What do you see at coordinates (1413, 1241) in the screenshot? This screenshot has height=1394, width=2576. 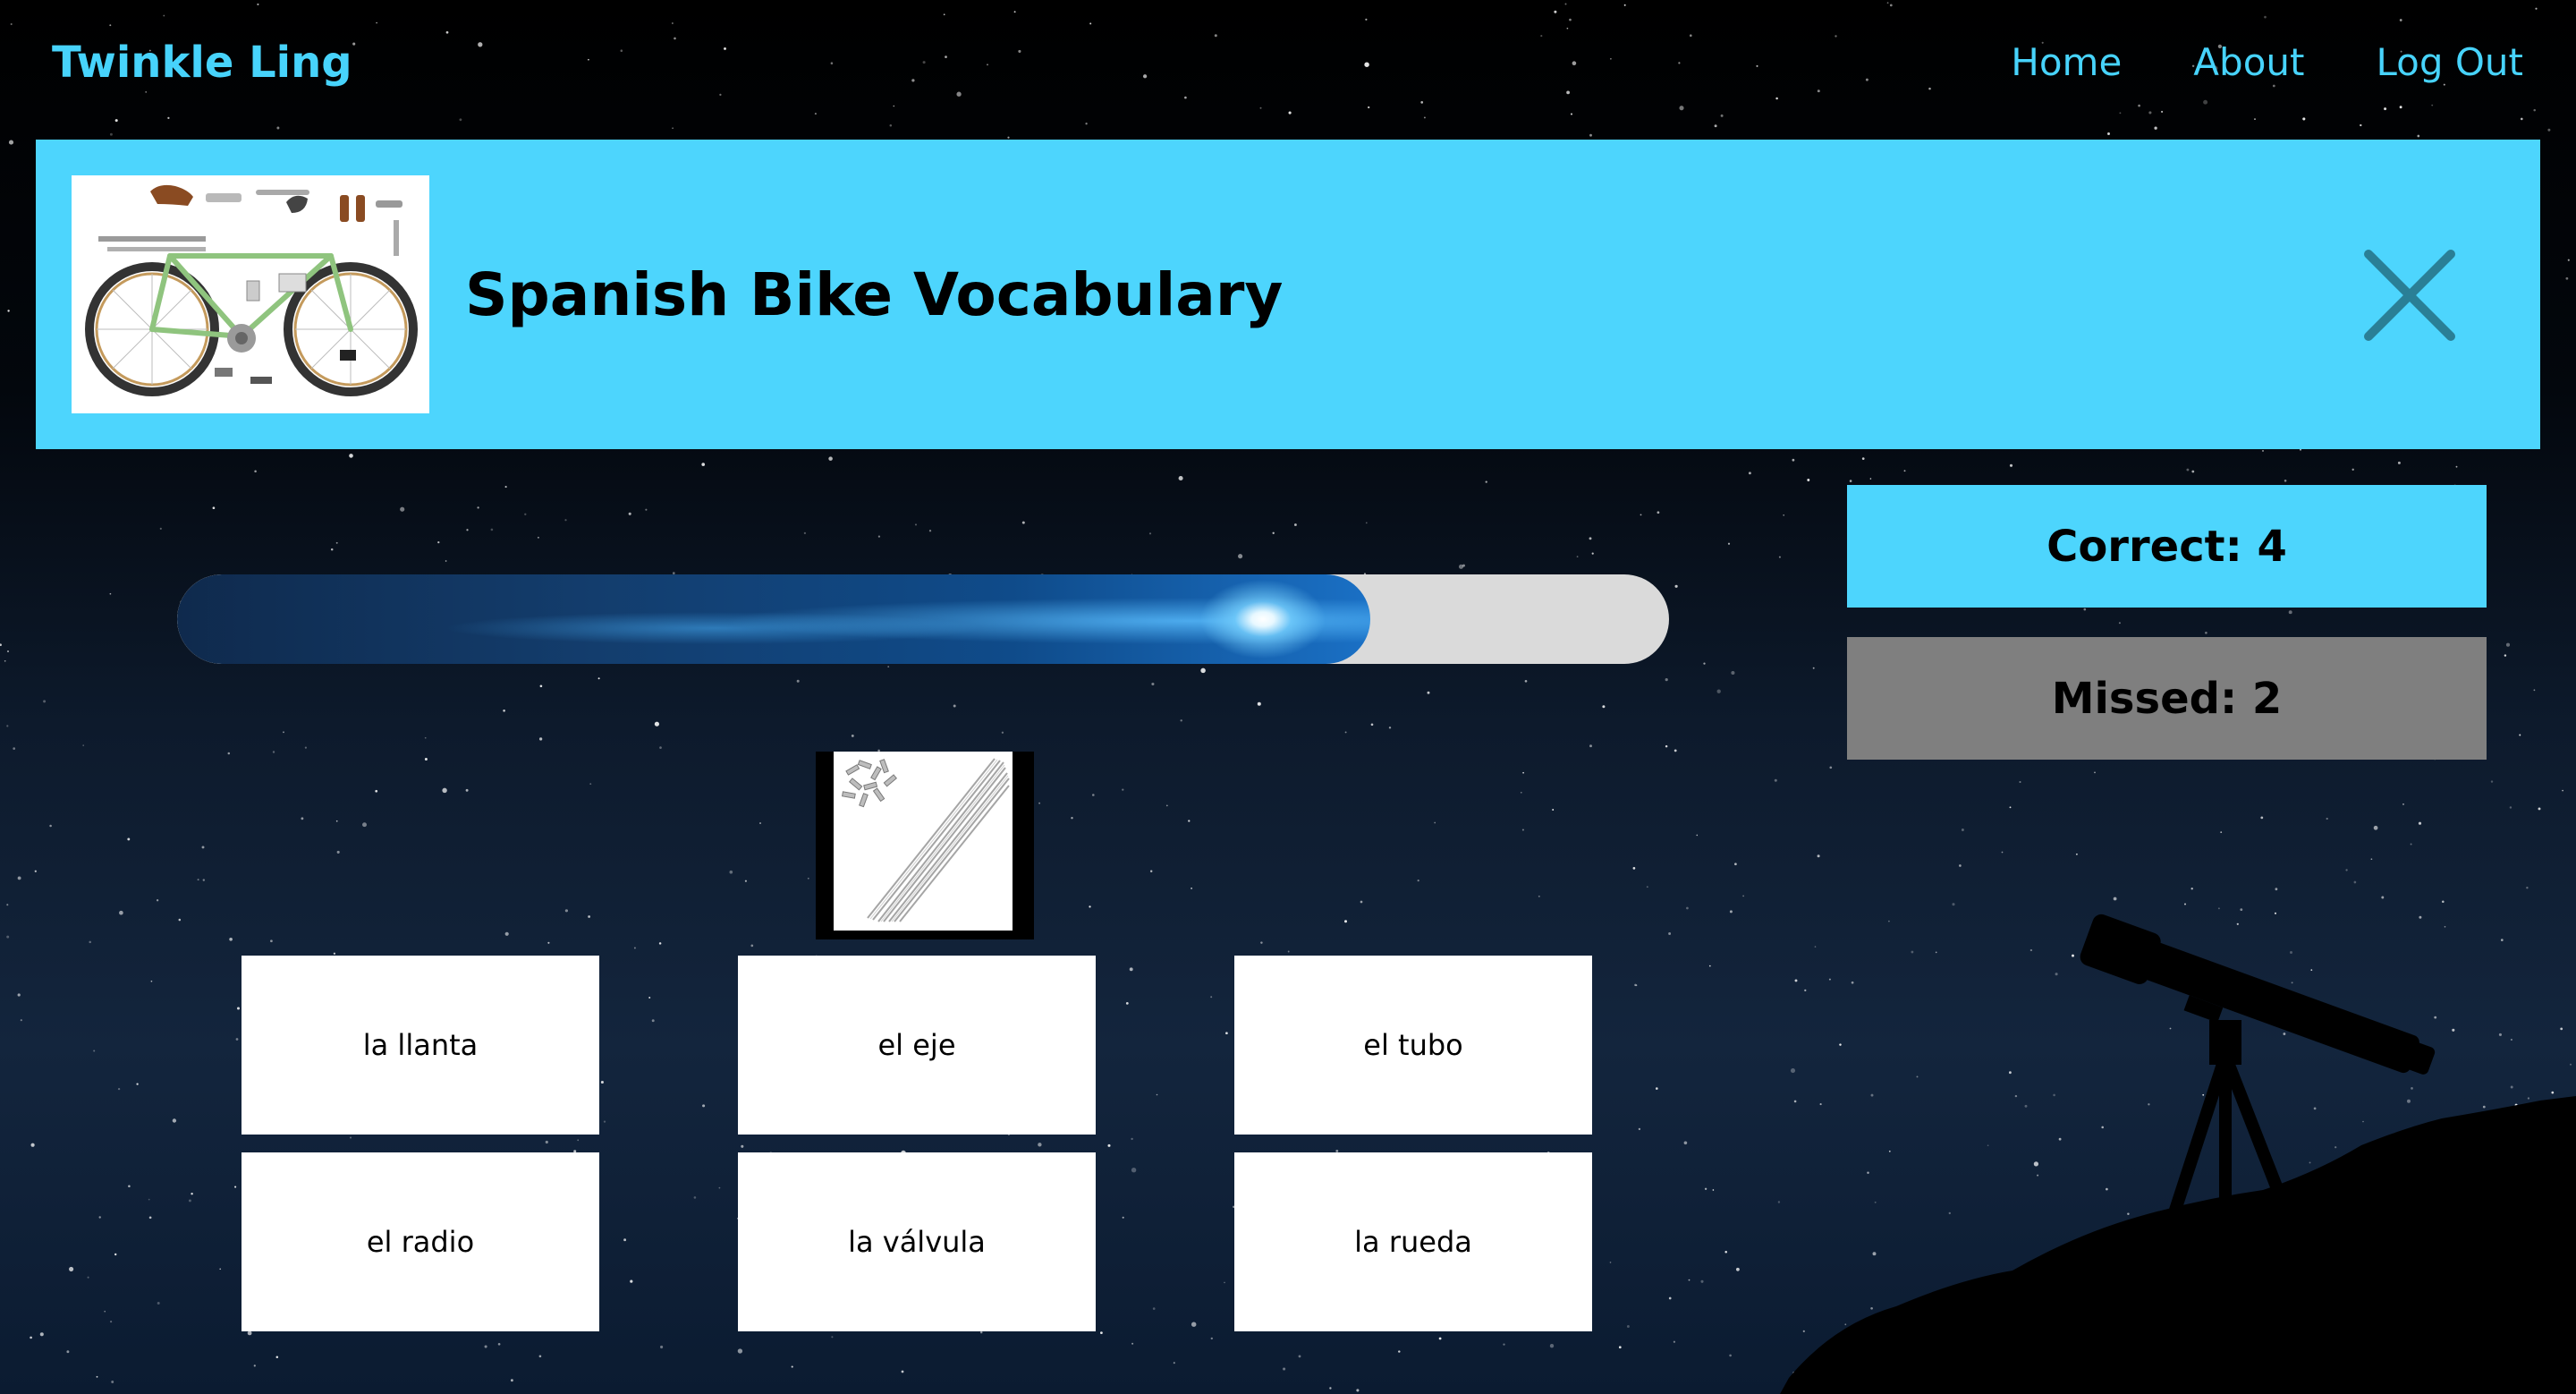 I see `answer-option: la rueda` at bounding box center [1413, 1241].